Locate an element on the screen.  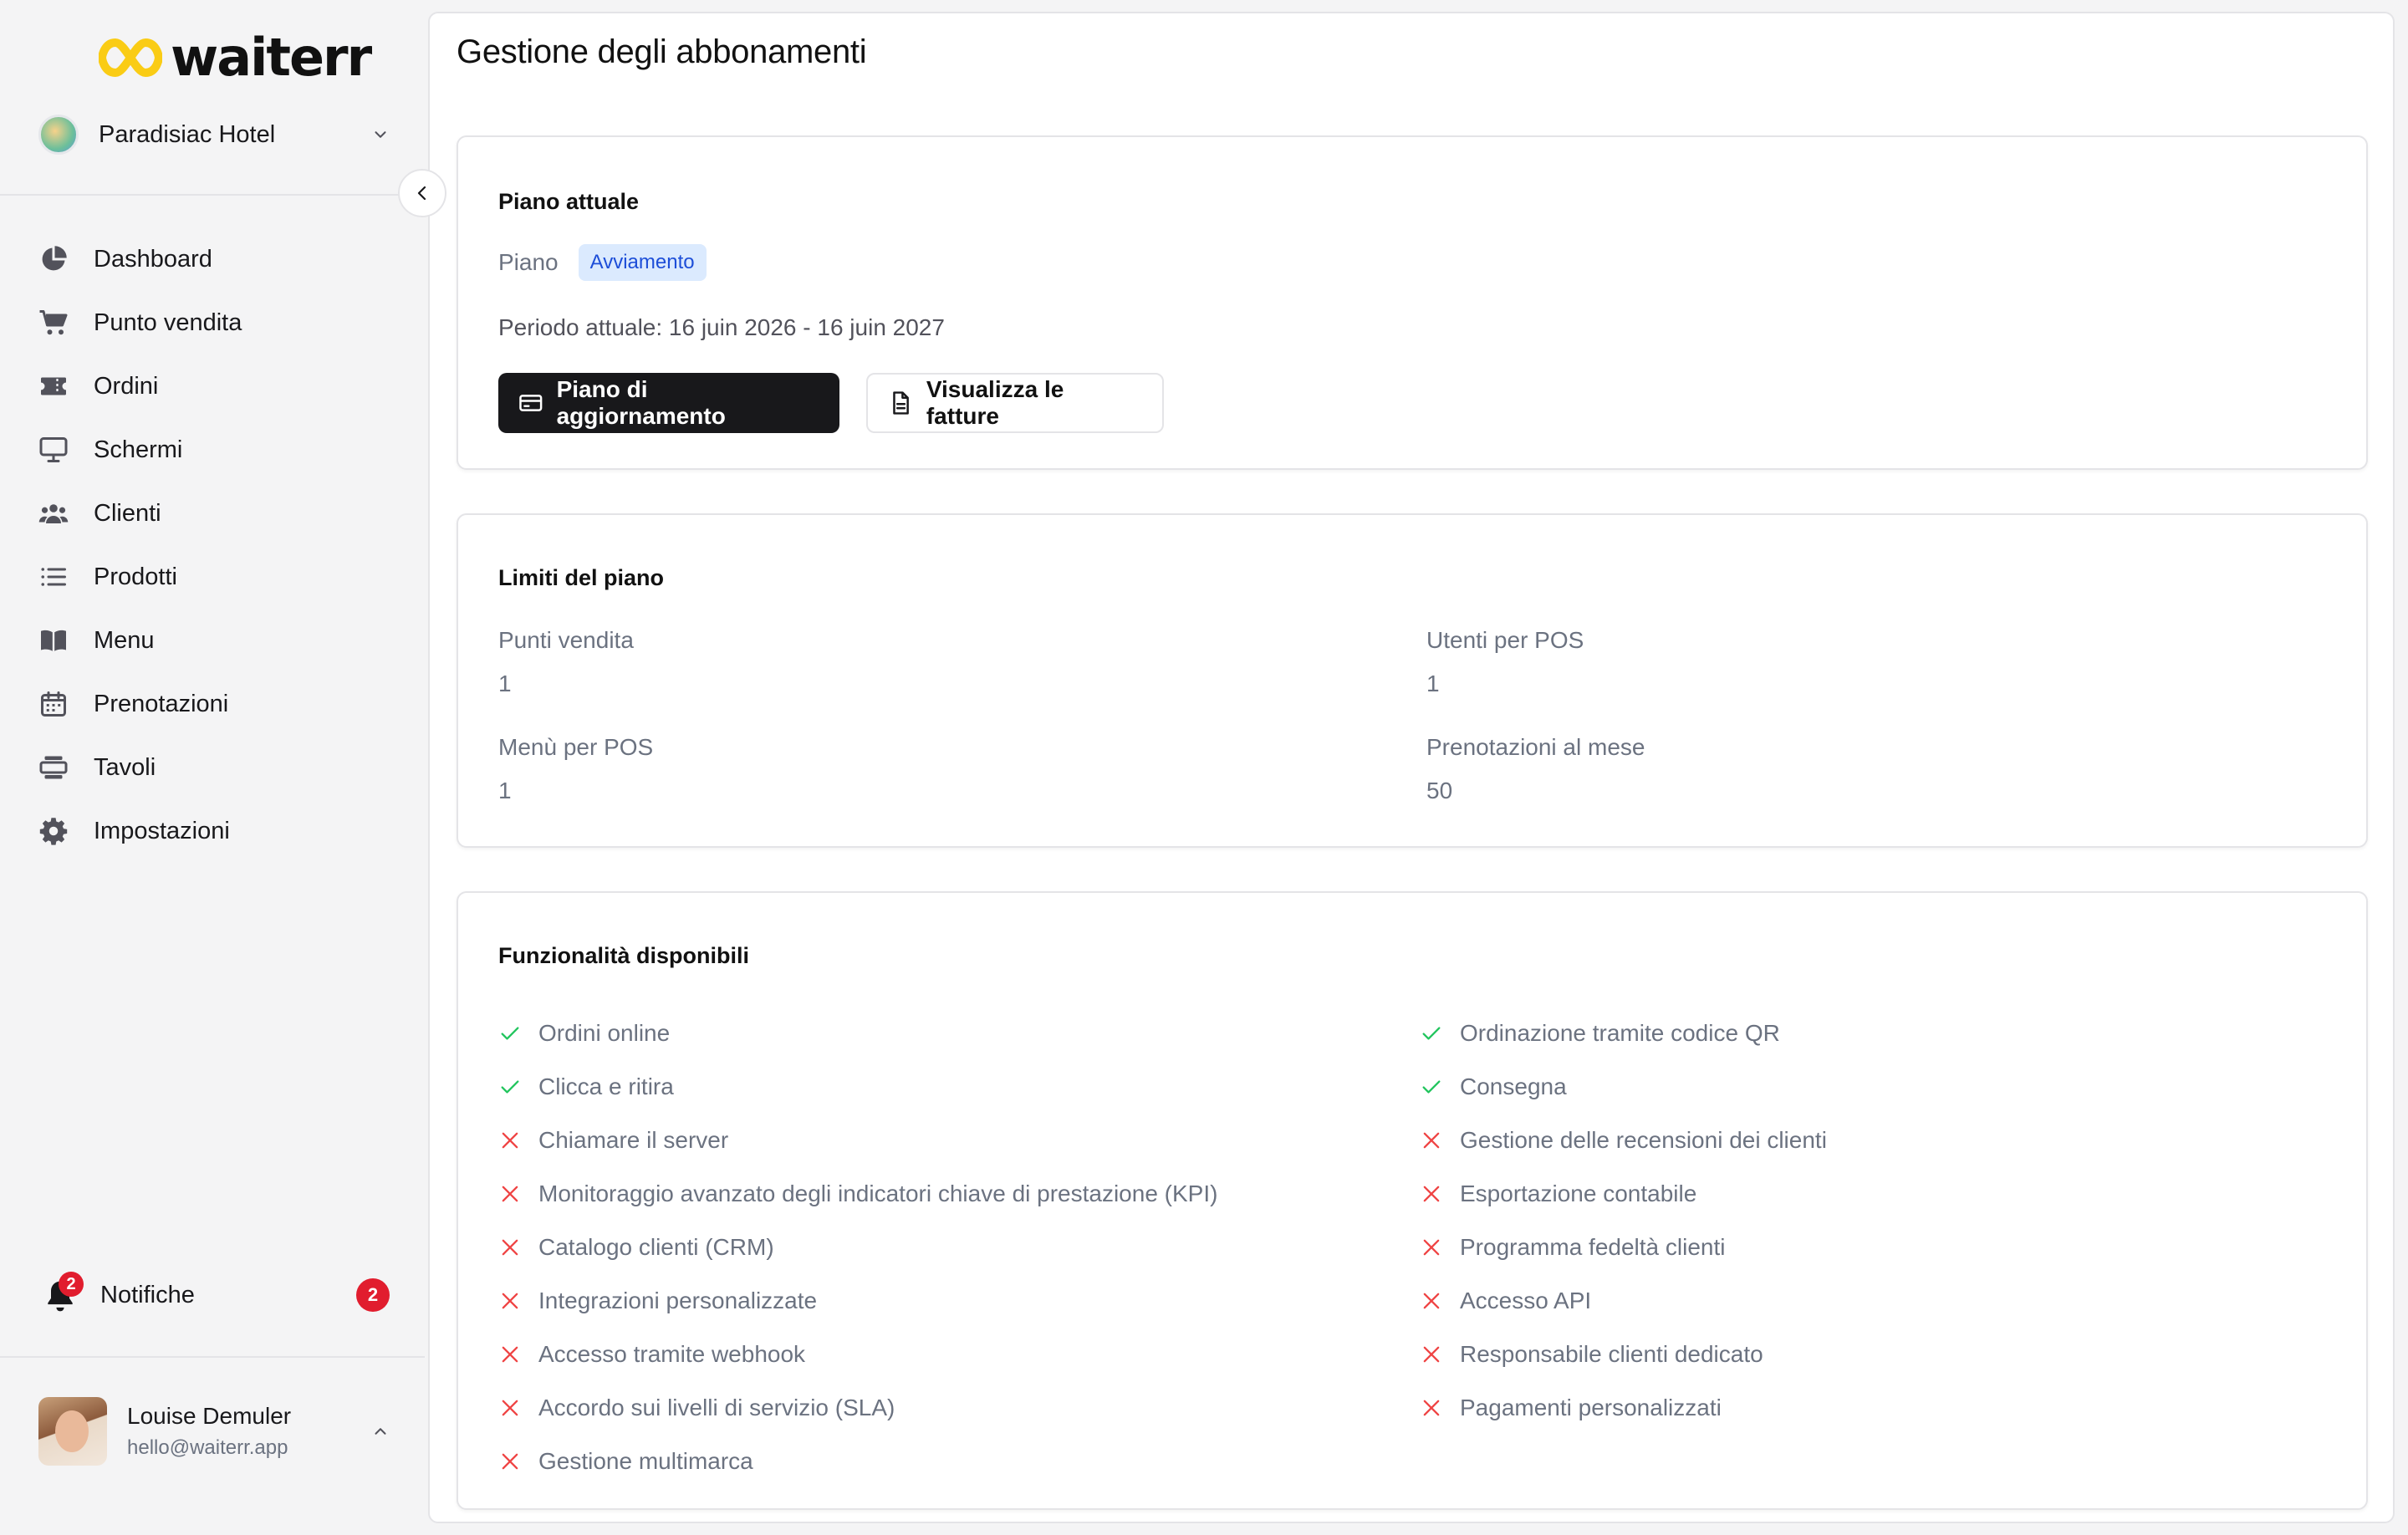
feature-item: Gestione delle recensioni dei clienti is located at coordinates (1623, 1140).